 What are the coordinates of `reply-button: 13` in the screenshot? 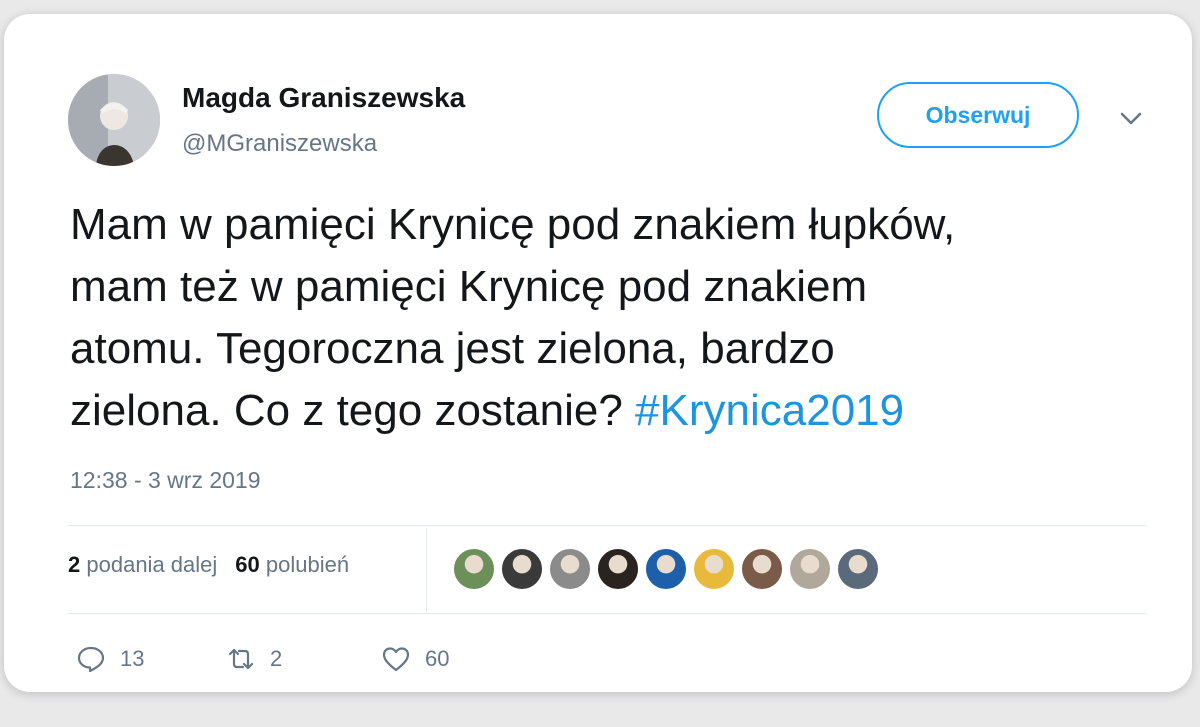 It's located at (151, 659).